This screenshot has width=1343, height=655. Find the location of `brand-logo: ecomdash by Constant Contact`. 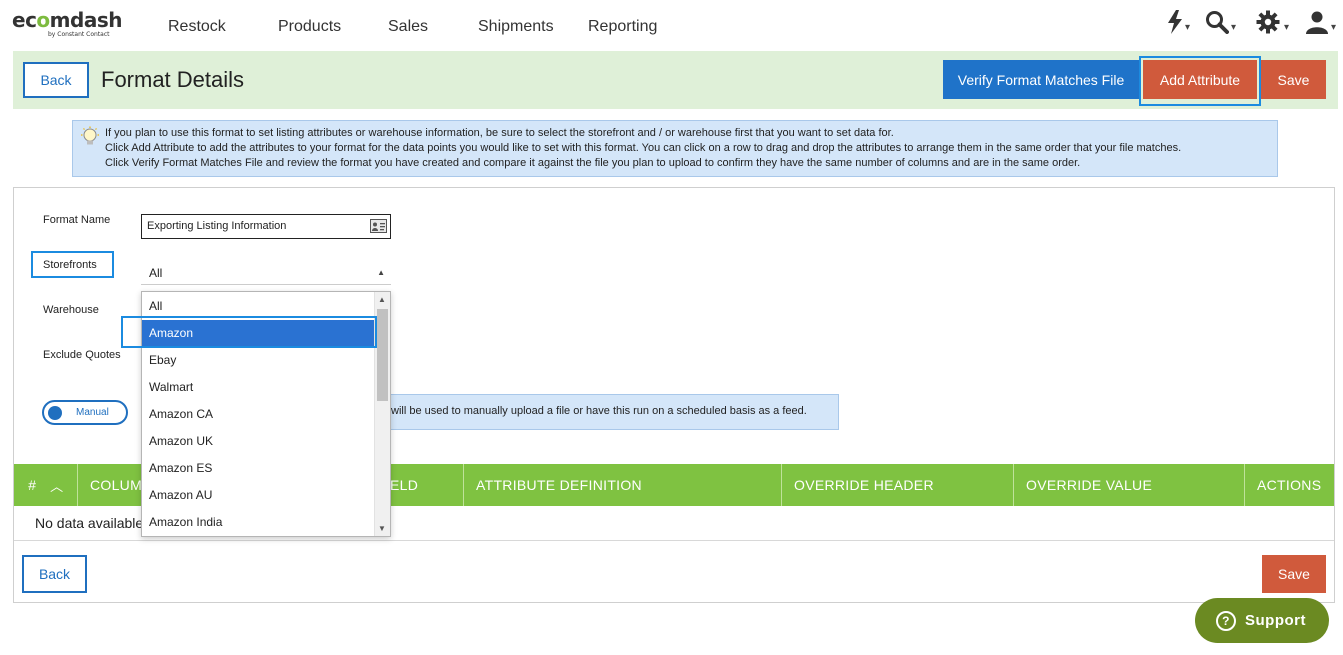

brand-logo: ecomdash by Constant Contact is located at coordinates (67, 26).